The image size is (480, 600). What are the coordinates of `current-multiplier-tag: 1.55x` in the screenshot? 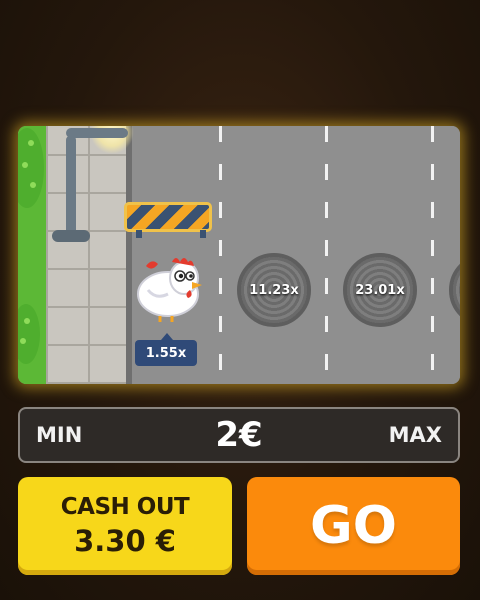 It's located at (166, 349).